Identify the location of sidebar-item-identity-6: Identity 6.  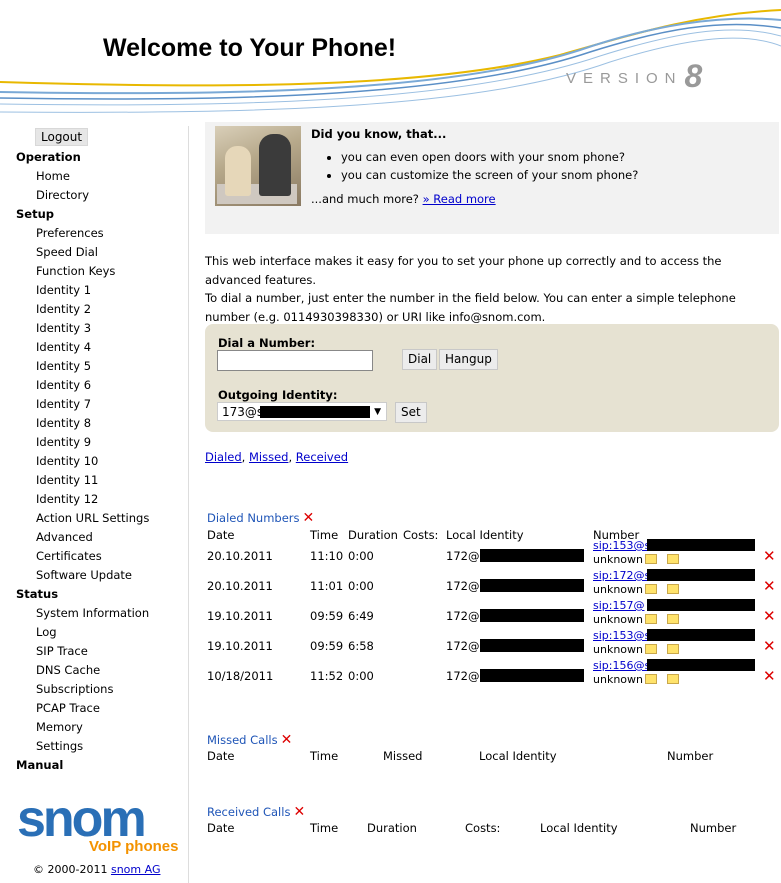
(82, 385).